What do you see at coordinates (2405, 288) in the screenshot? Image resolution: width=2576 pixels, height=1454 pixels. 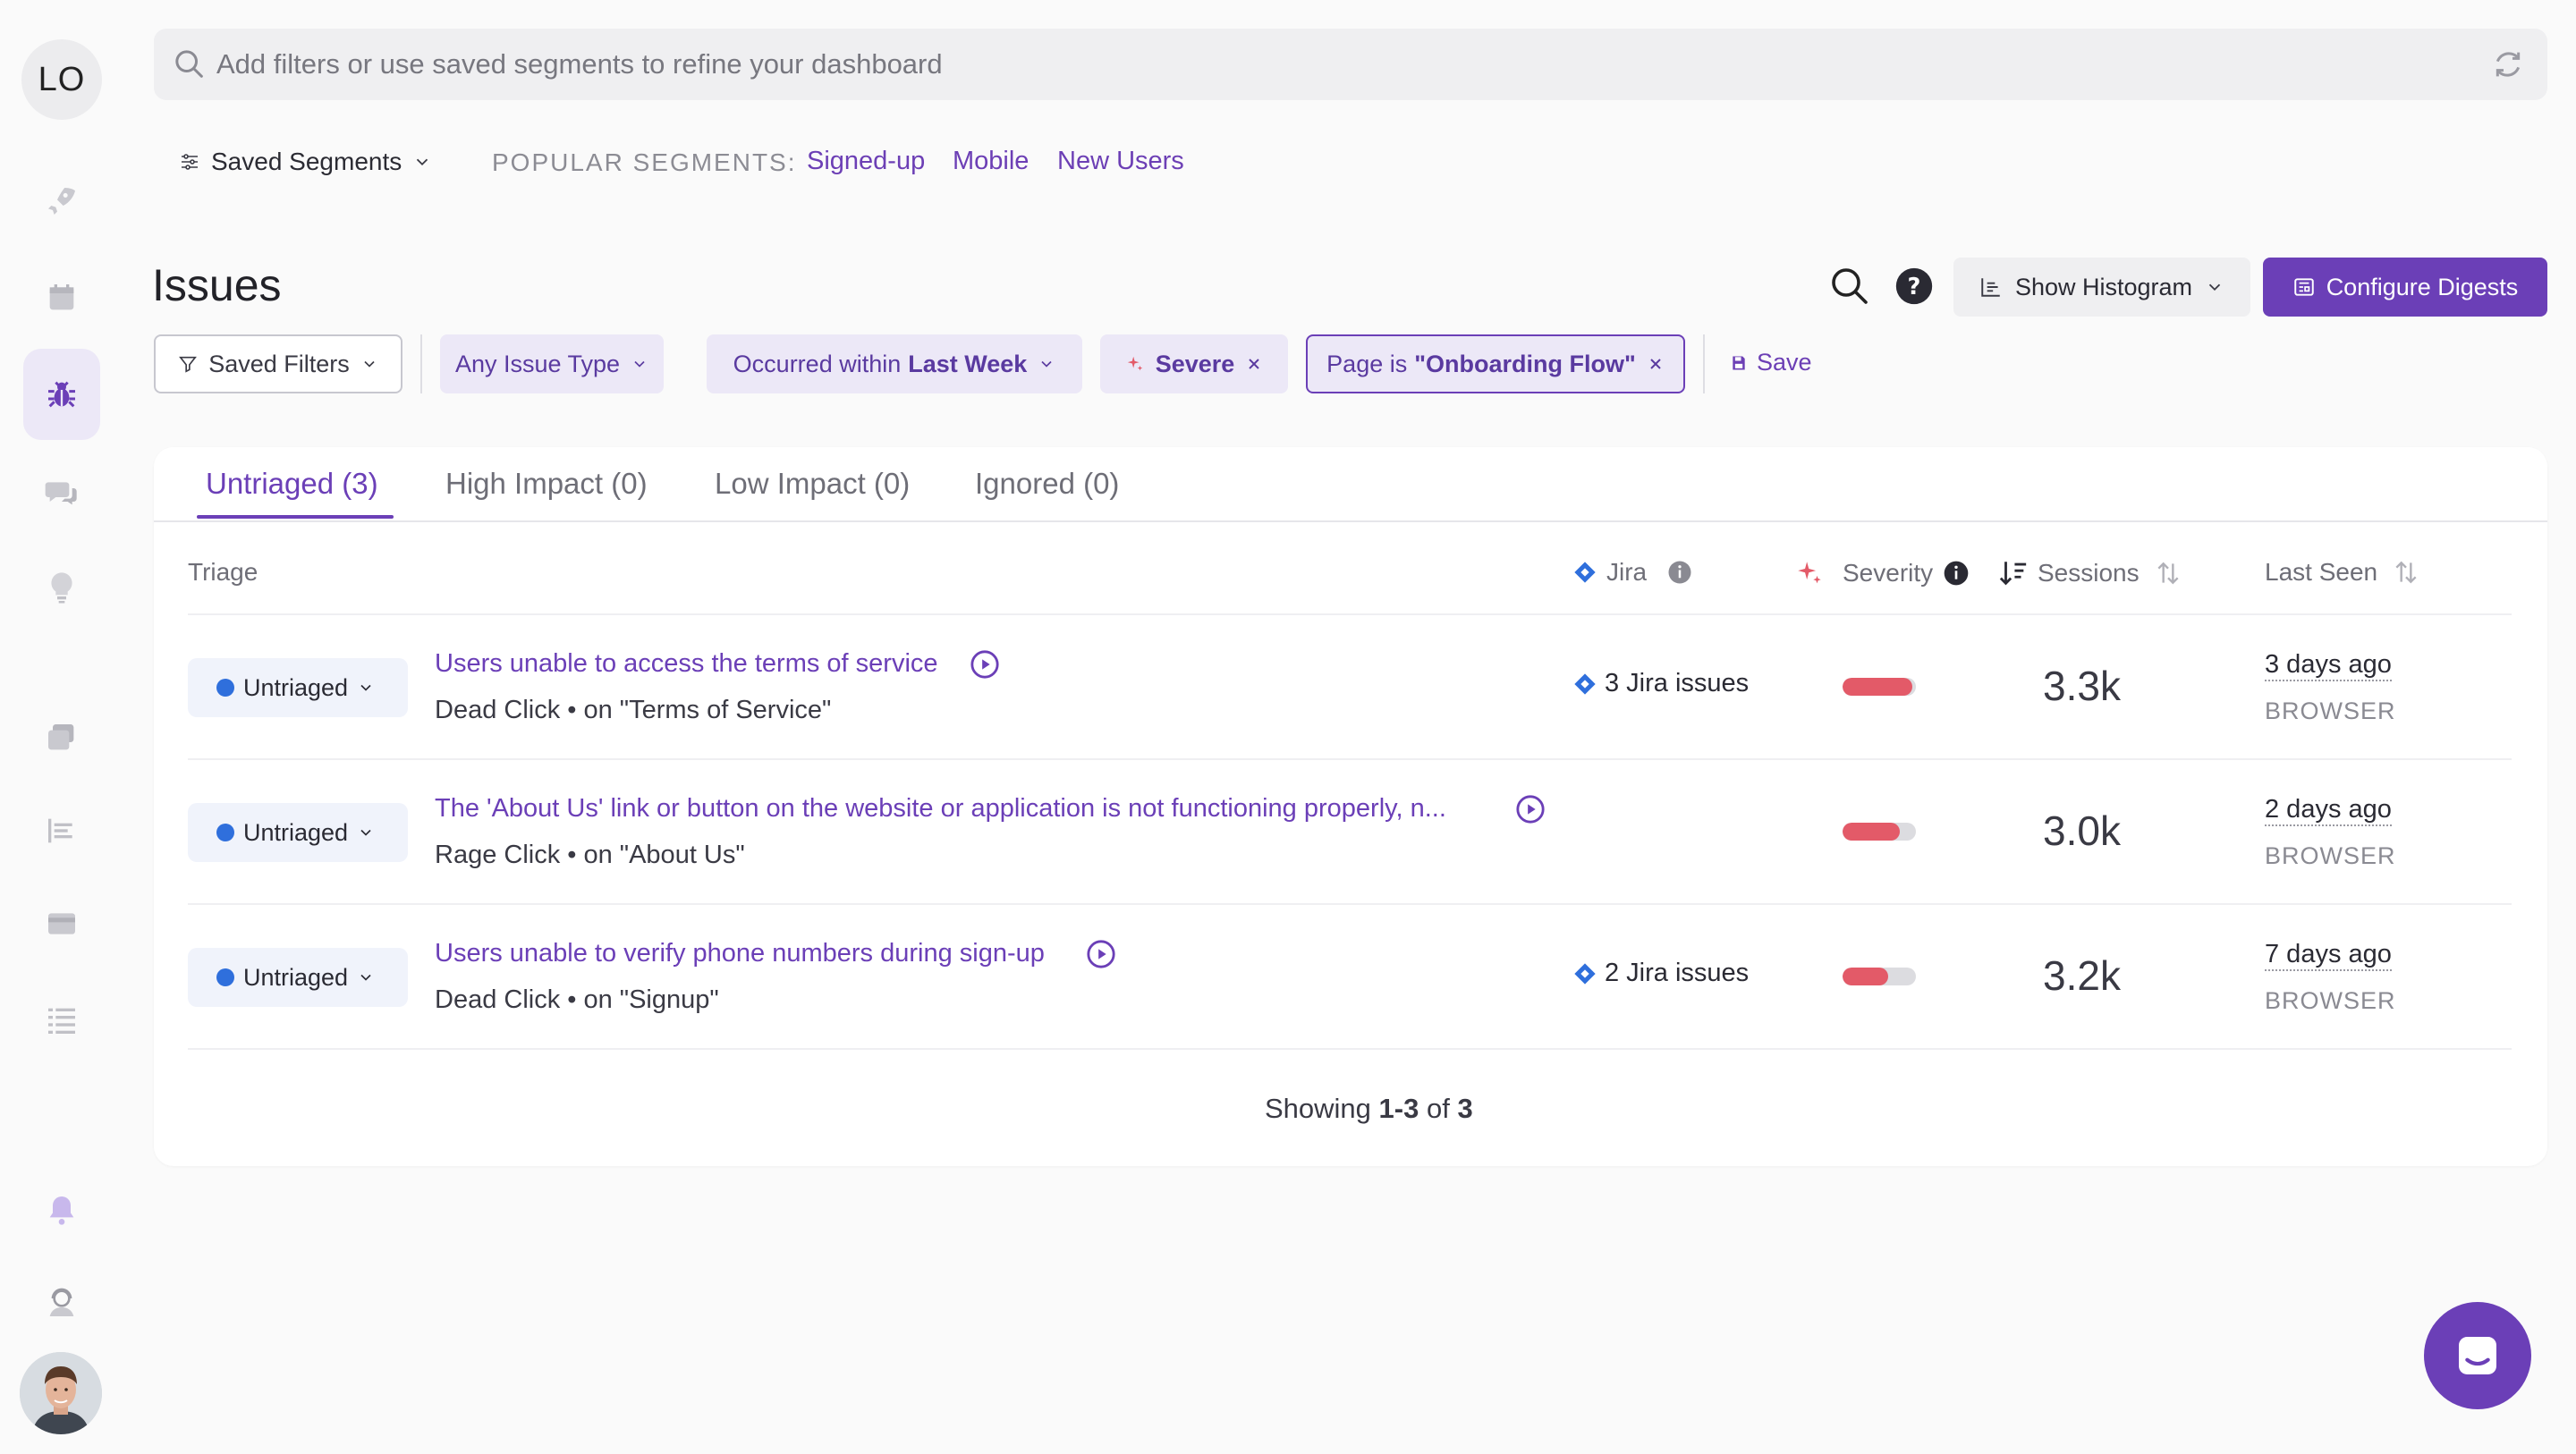 I see `configure-digests-button: Configure Digests` at bounding box center [2405, 288].